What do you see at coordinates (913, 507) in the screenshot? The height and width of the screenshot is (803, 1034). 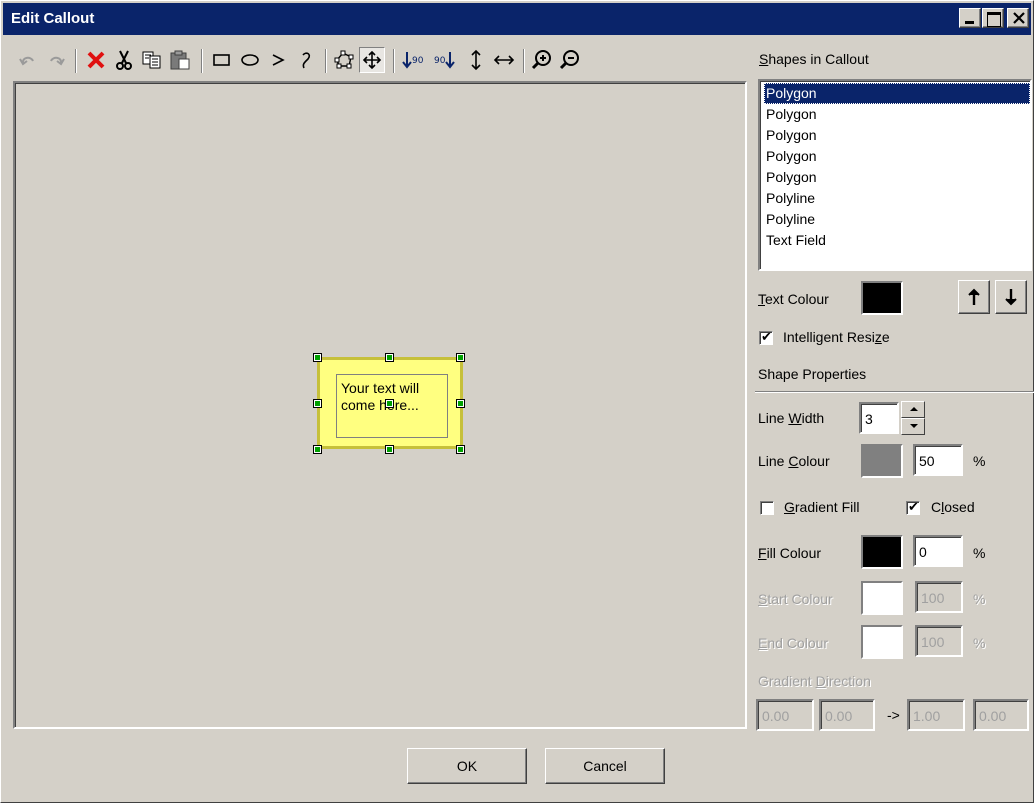 I see `closed-checkbox` at bounding box center [913, 507].